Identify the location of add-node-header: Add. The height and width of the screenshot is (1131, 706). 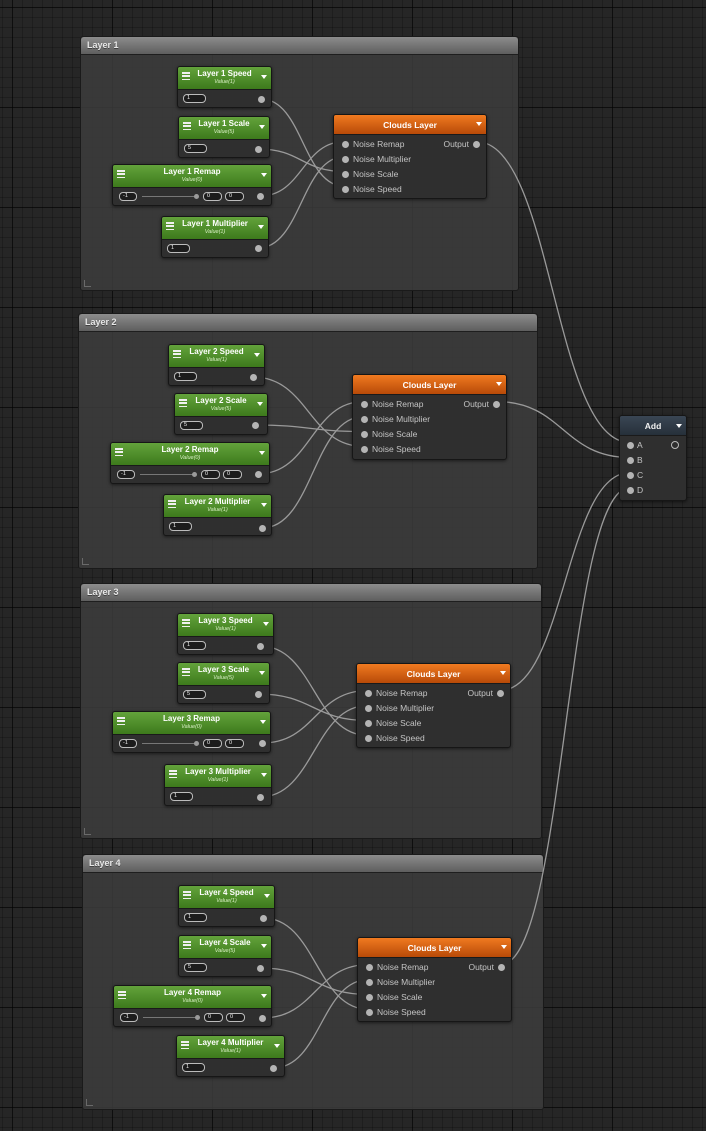
(653, 426).